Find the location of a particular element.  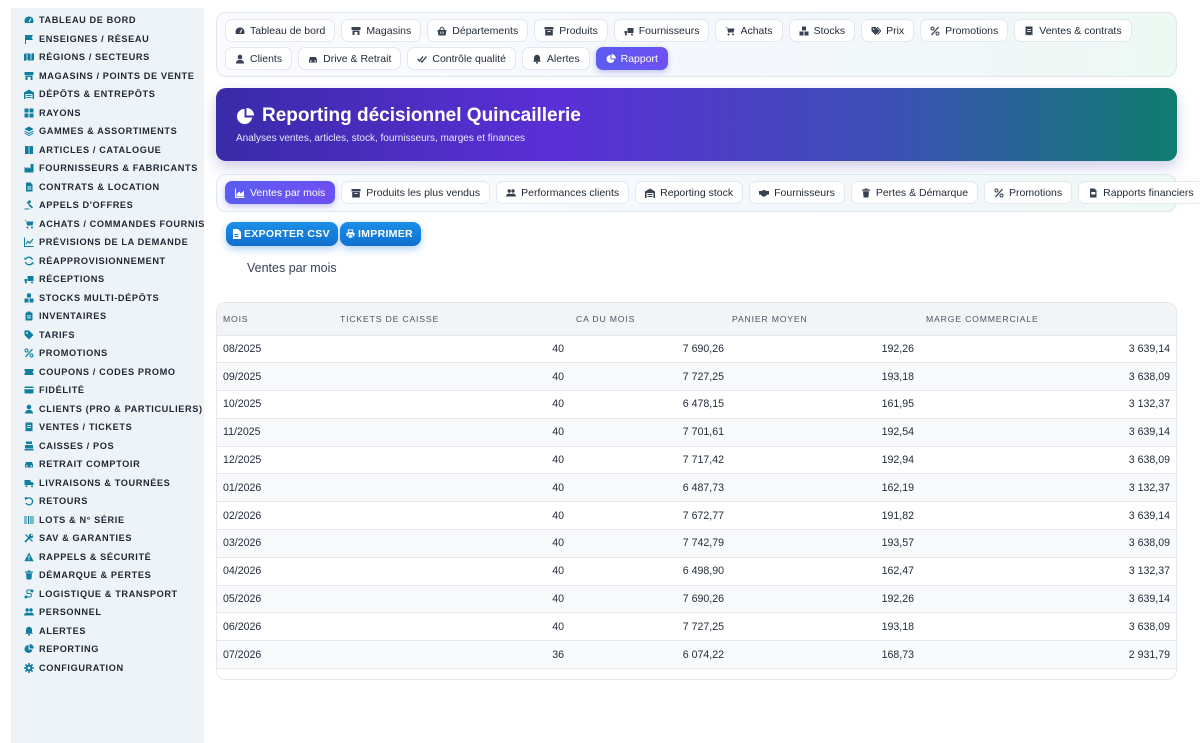

table-row: 05/2026 40 7 690,26 192,26 3 639,14 is located at coordinates (696, 598).